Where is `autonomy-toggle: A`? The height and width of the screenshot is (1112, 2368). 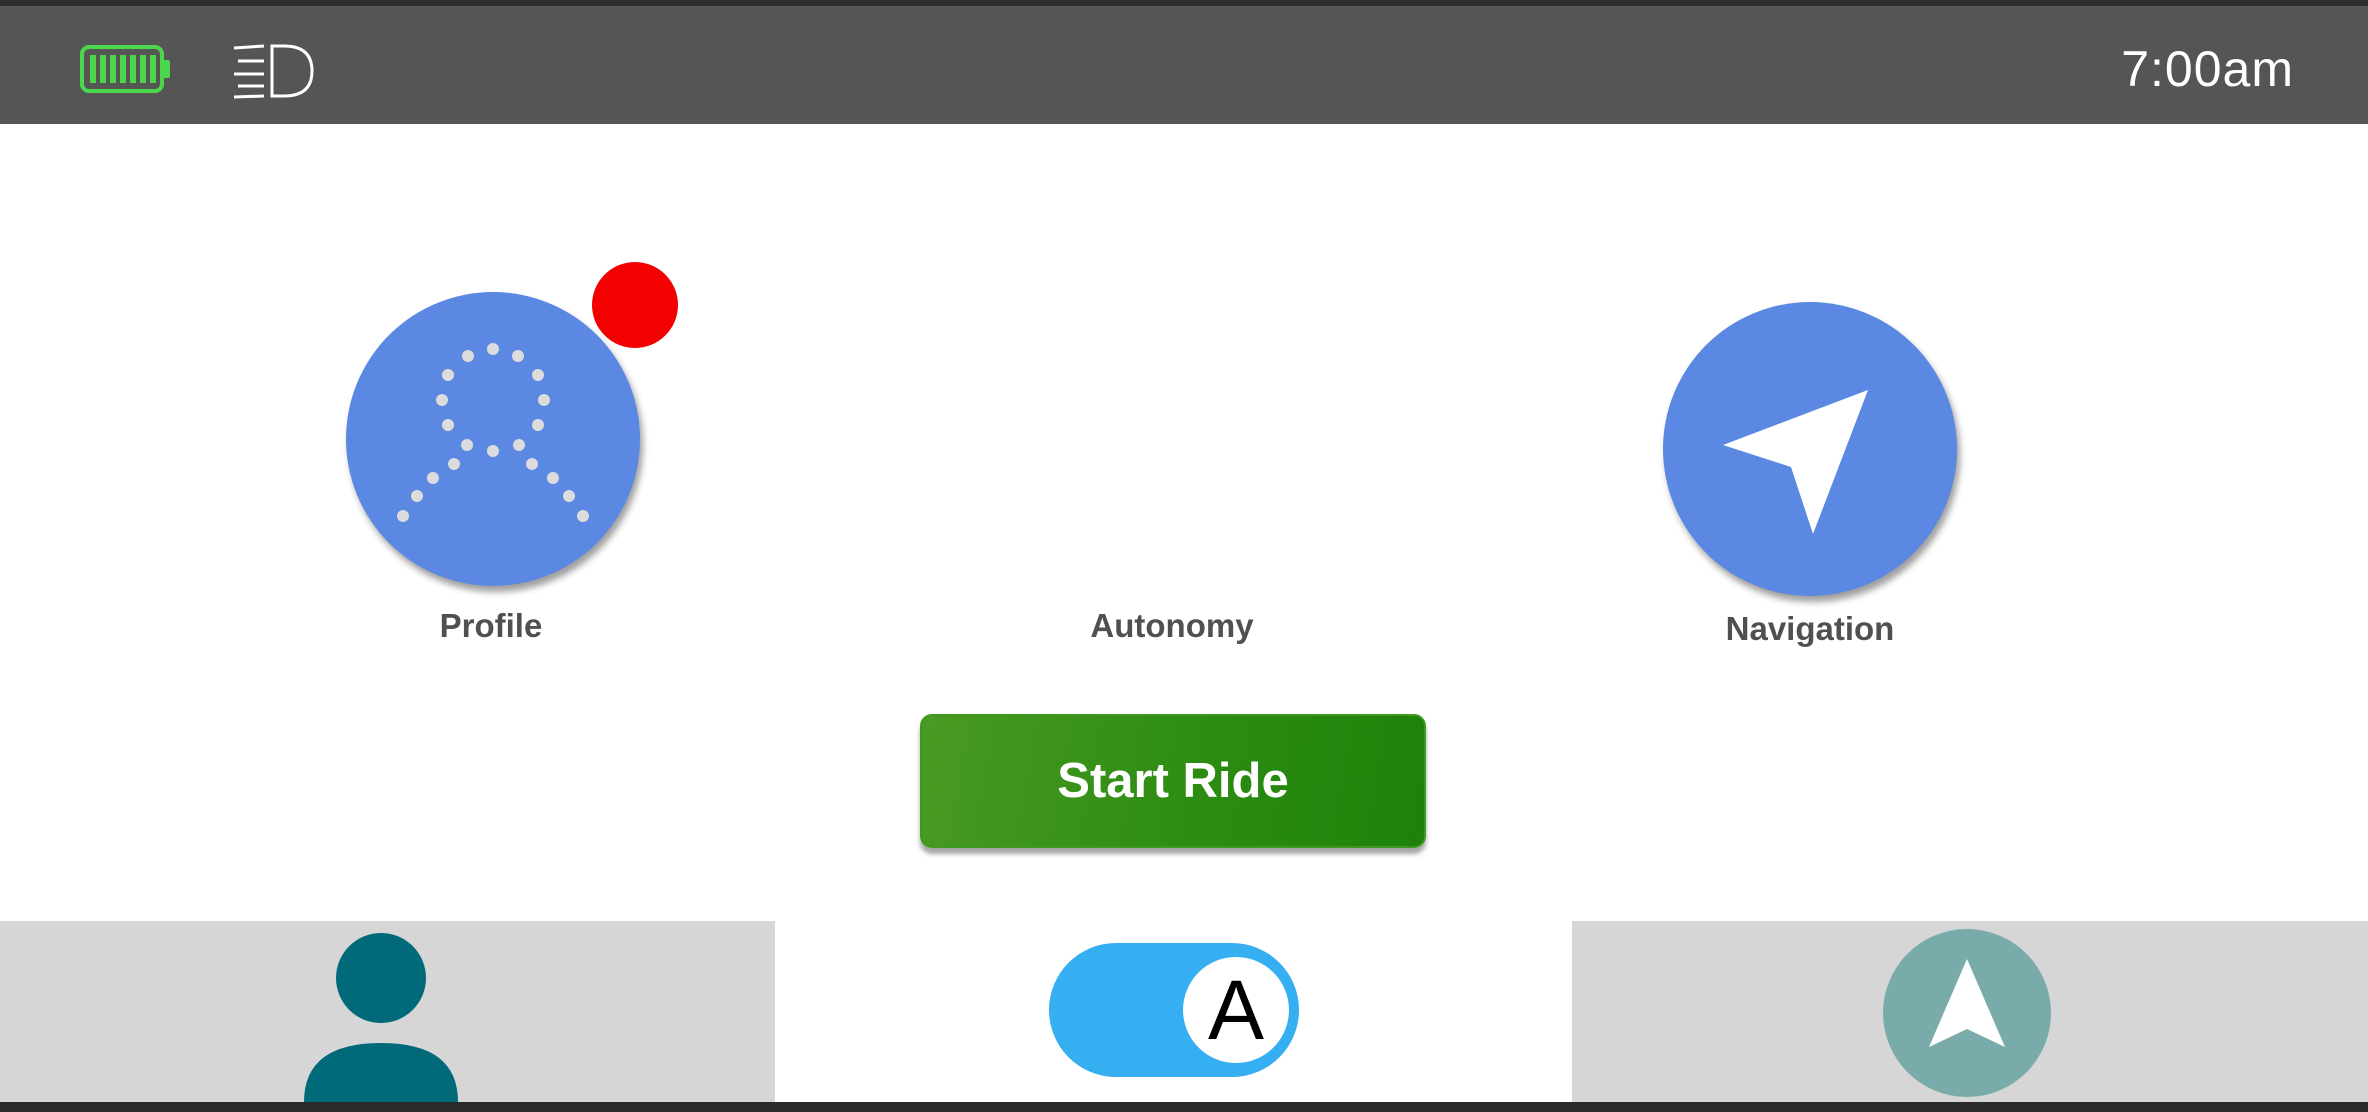
autonomy-toggle: A is located at coordinates (1174, 1010).